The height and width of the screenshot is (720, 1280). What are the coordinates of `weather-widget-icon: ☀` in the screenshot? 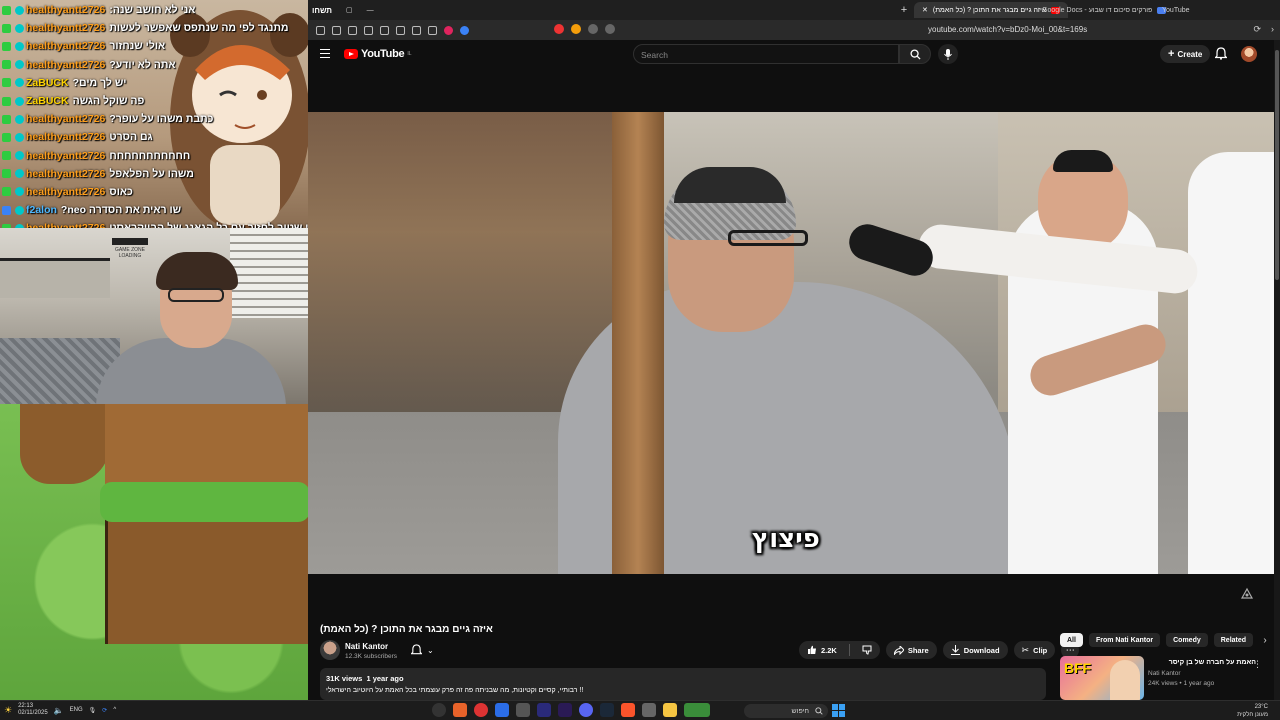 It's located at (8, 710).